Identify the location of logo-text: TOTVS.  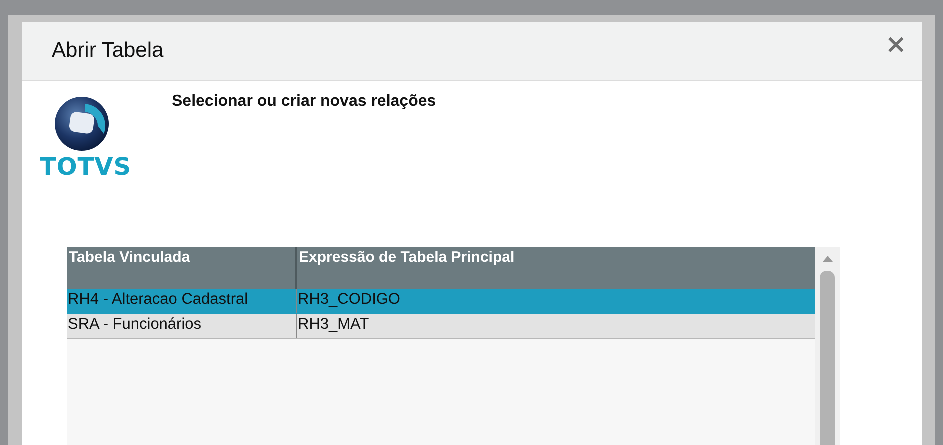
(86, 167).